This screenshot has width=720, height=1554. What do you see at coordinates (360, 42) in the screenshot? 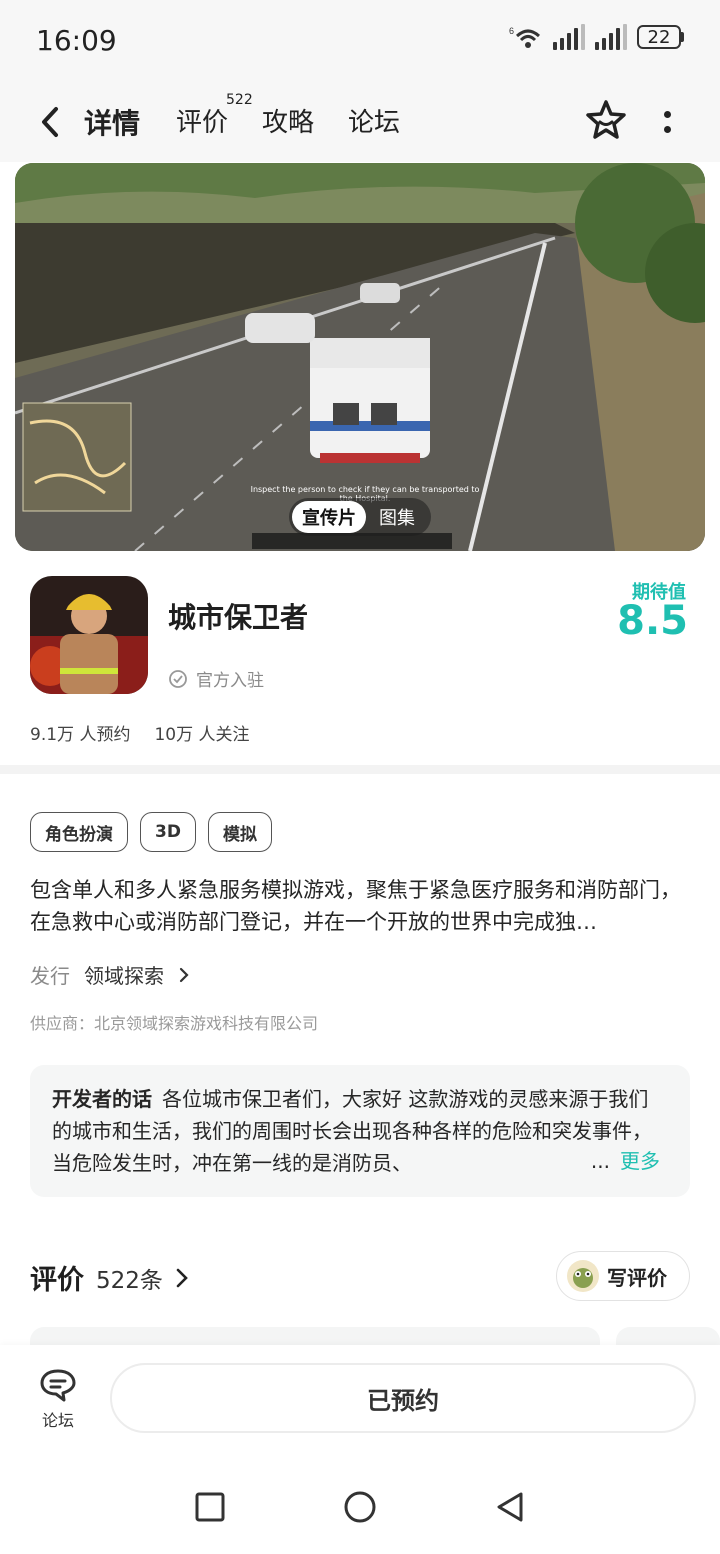
I see `status-bar: 16:09 6 22` at bounding box center [360, 42].